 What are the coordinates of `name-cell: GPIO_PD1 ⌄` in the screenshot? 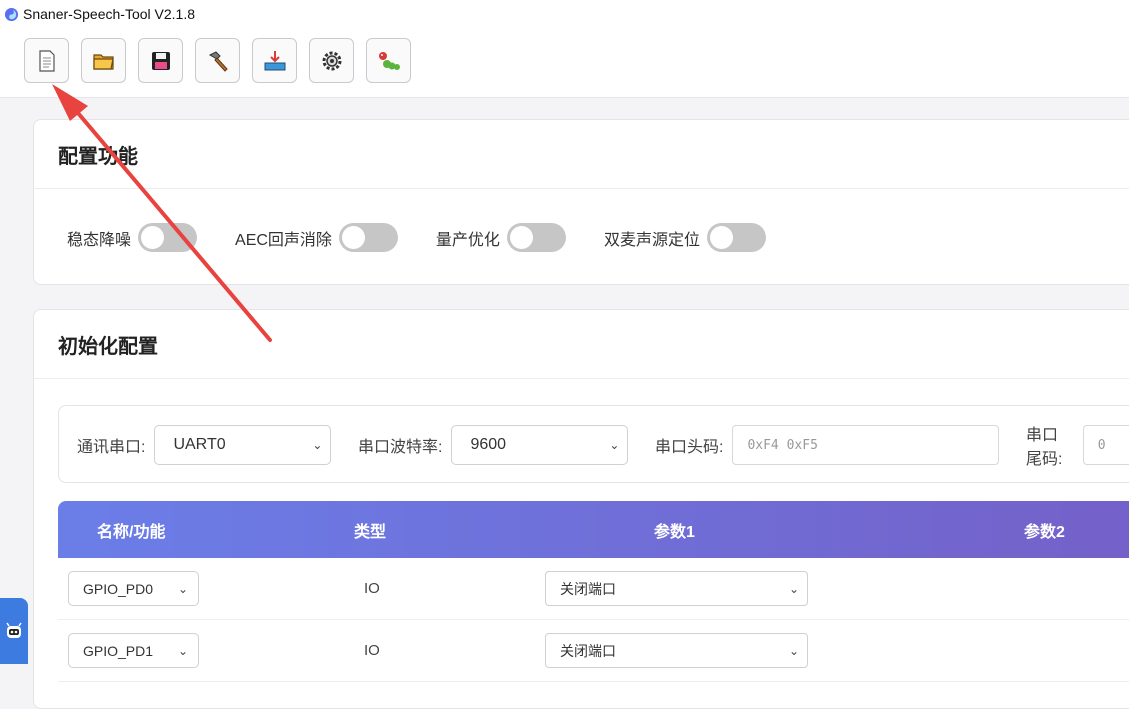 It's located at (133, 650).